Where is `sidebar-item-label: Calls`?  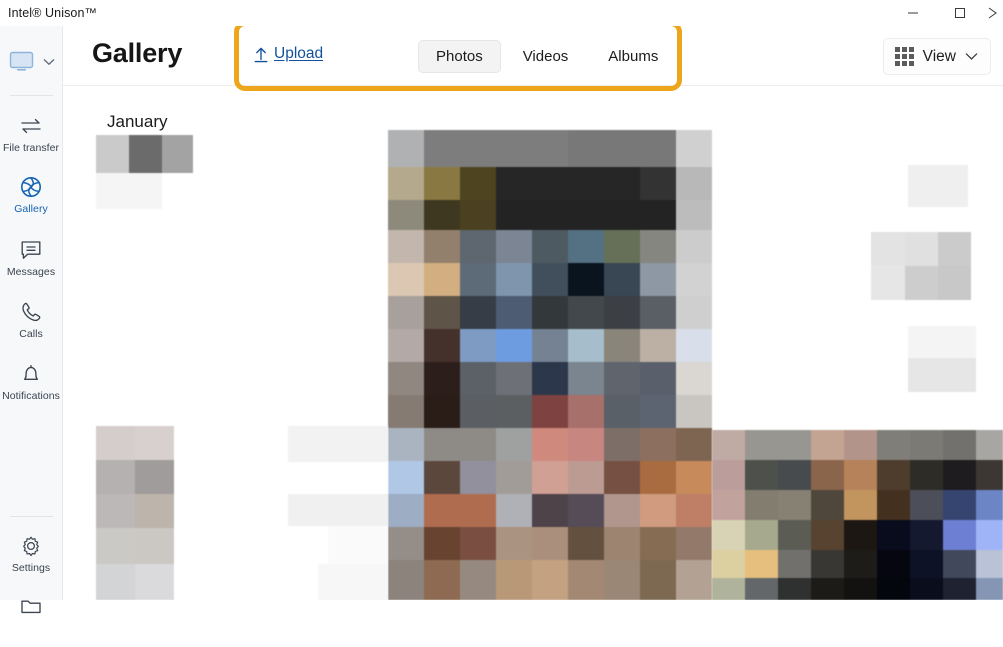
sidebar-item-label: Calls is located at coordinates (31, 334).